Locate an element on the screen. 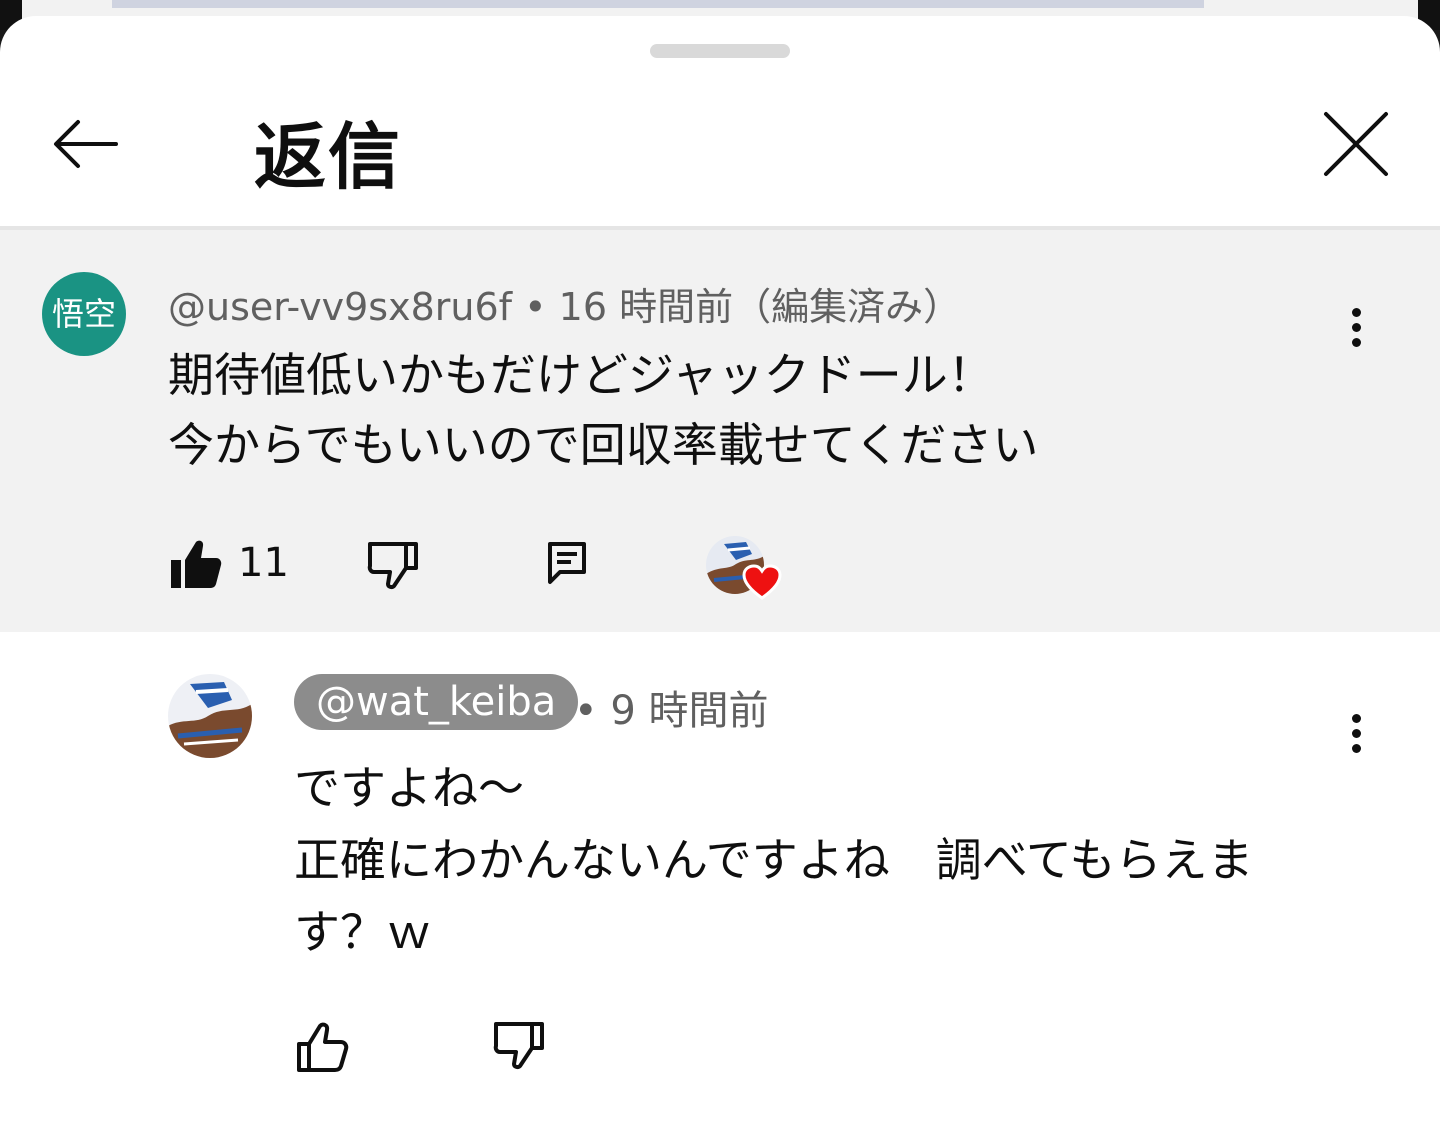  close-button is located at coordinates (1356, 144).